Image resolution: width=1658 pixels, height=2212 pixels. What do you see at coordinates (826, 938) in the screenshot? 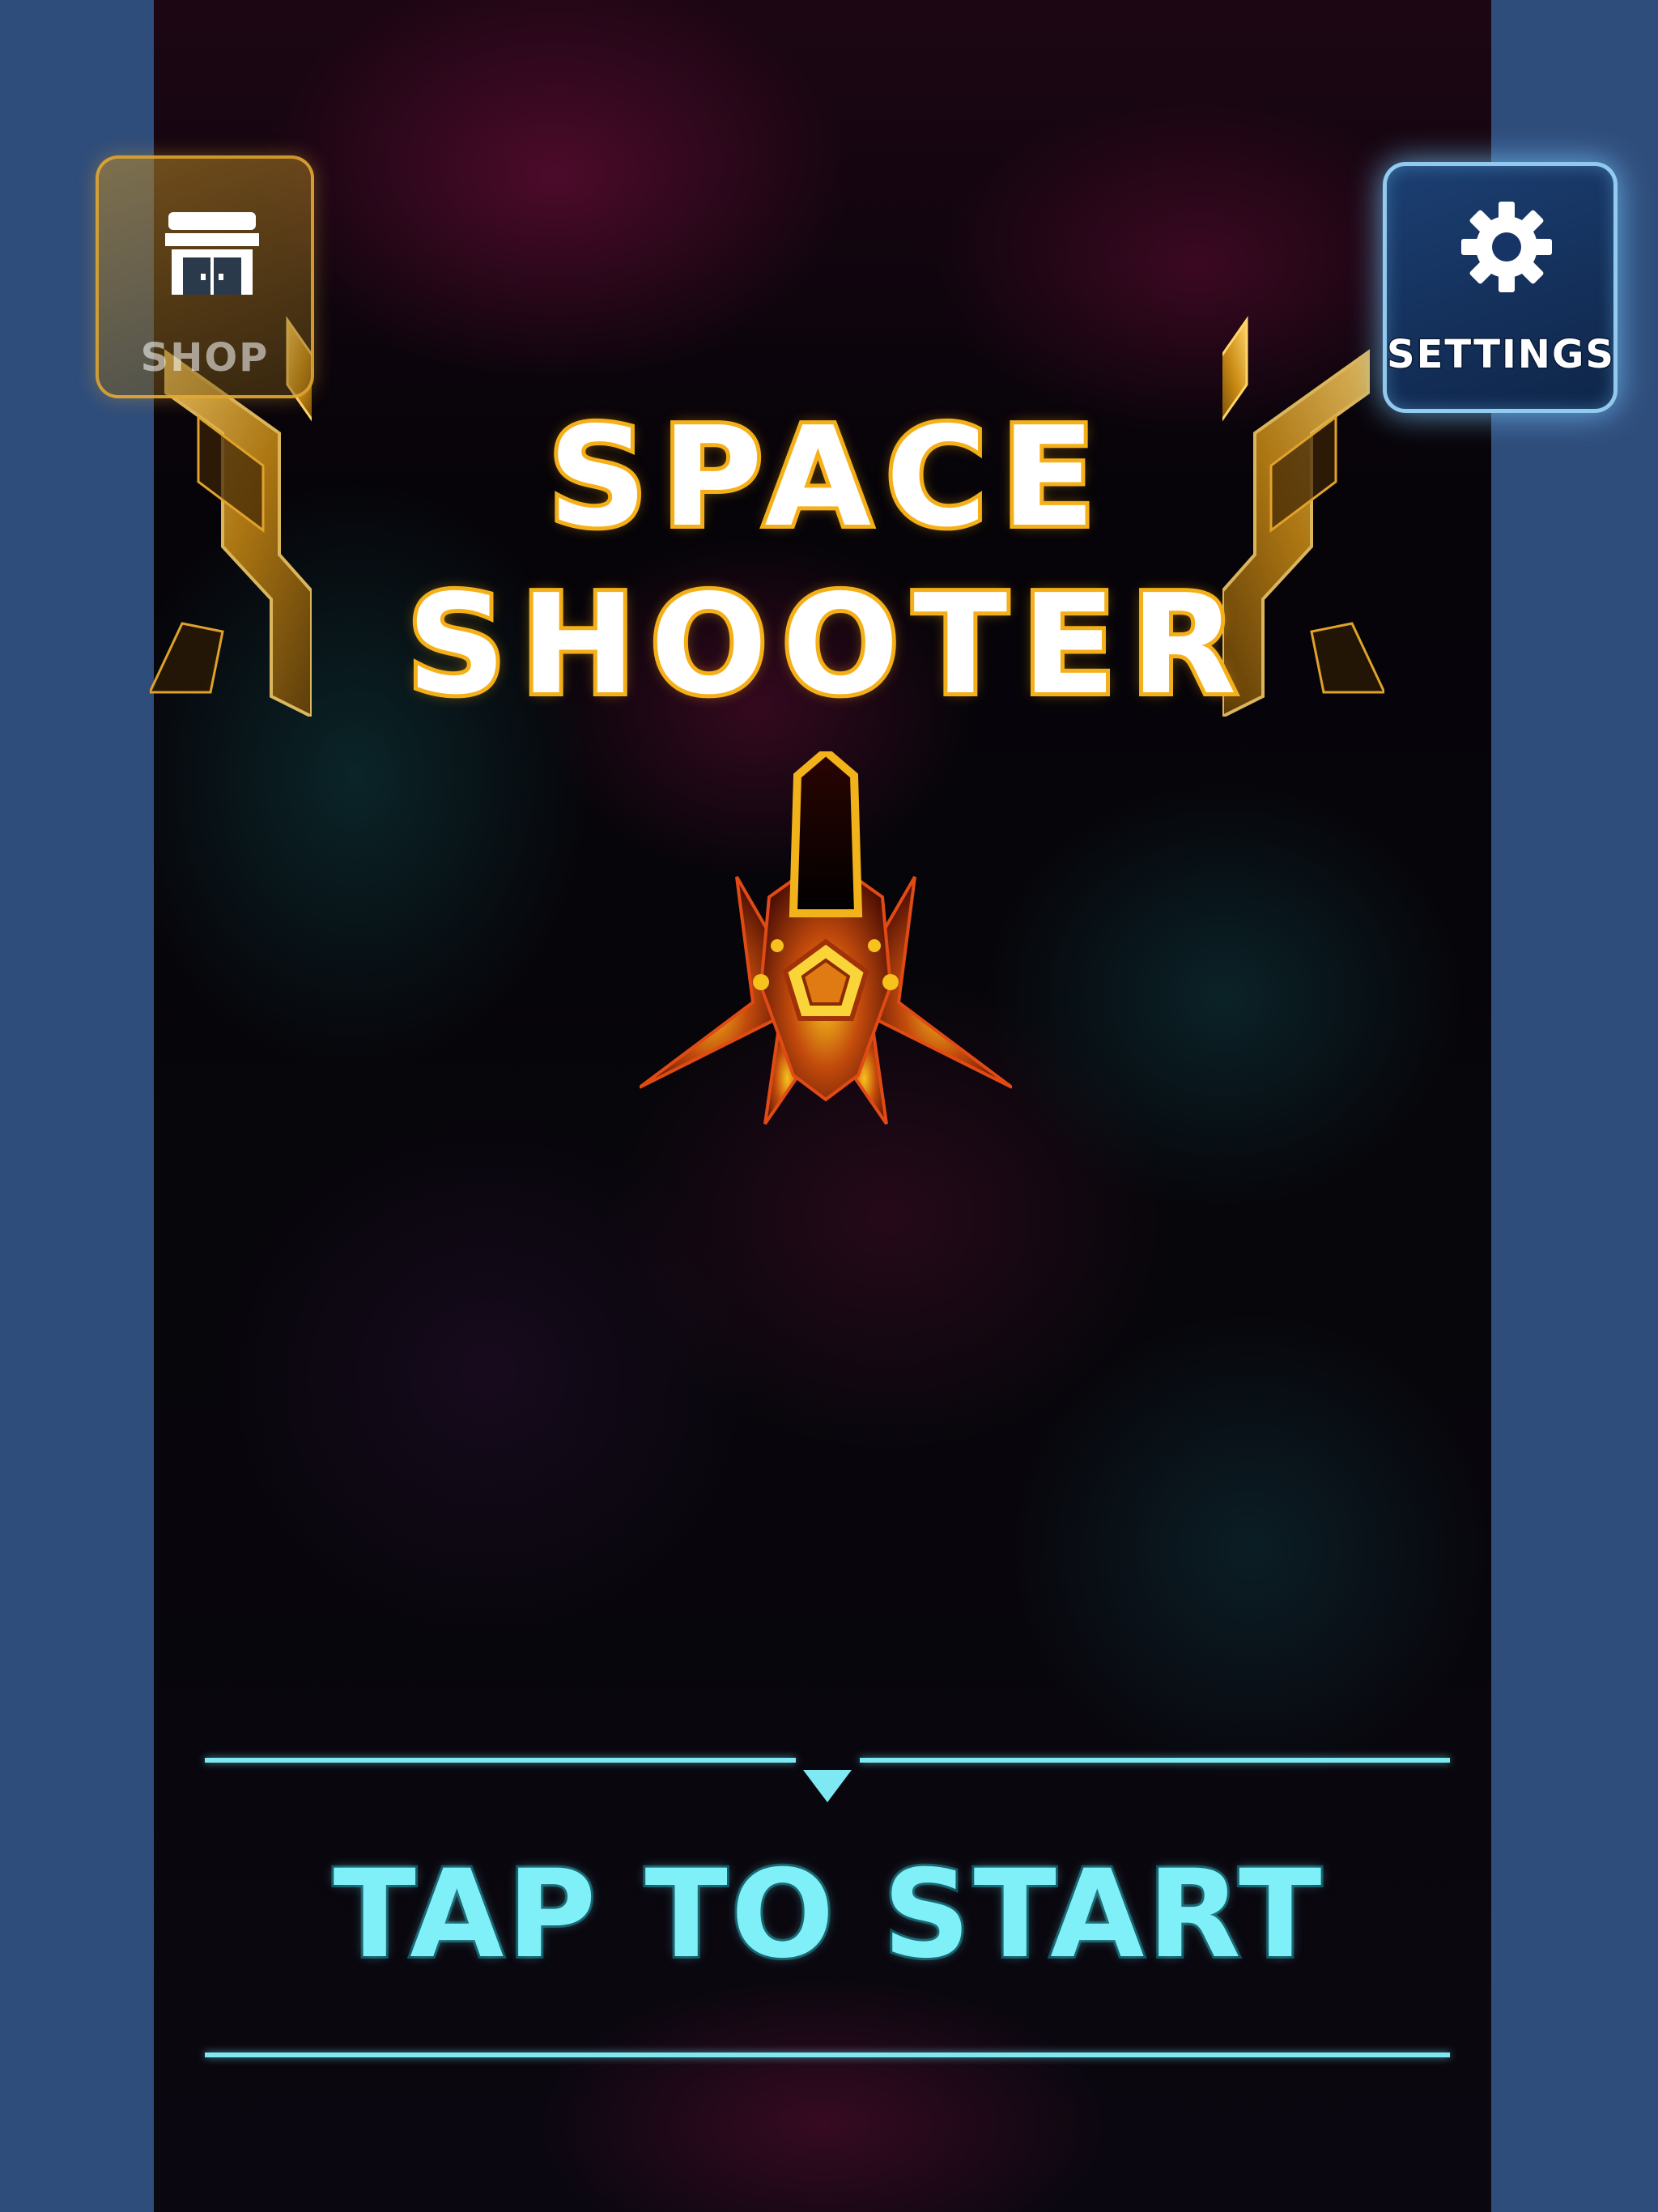
I see `player-spaceship` at bounding box center [826, 938].